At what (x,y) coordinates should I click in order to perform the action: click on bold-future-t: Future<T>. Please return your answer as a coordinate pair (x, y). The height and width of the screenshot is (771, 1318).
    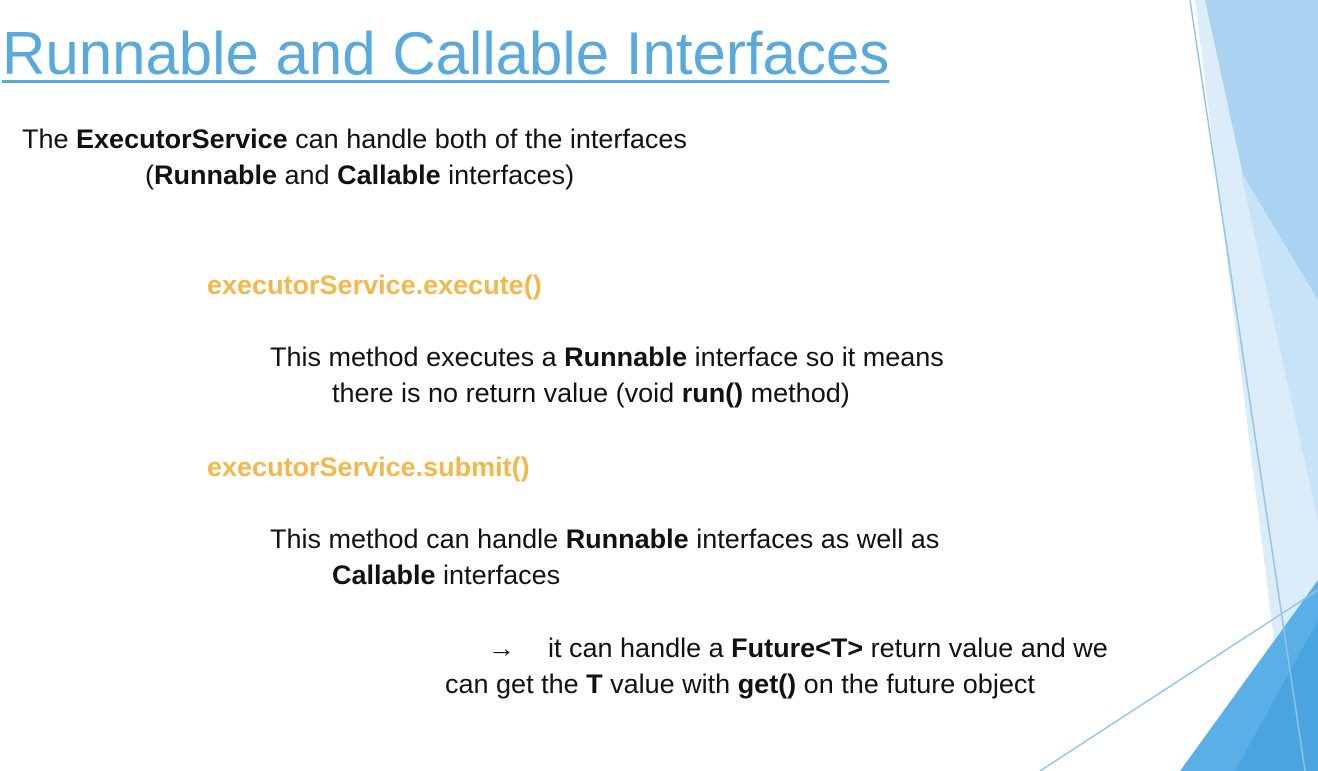
    Looking at the image, I should click on (797, 648).